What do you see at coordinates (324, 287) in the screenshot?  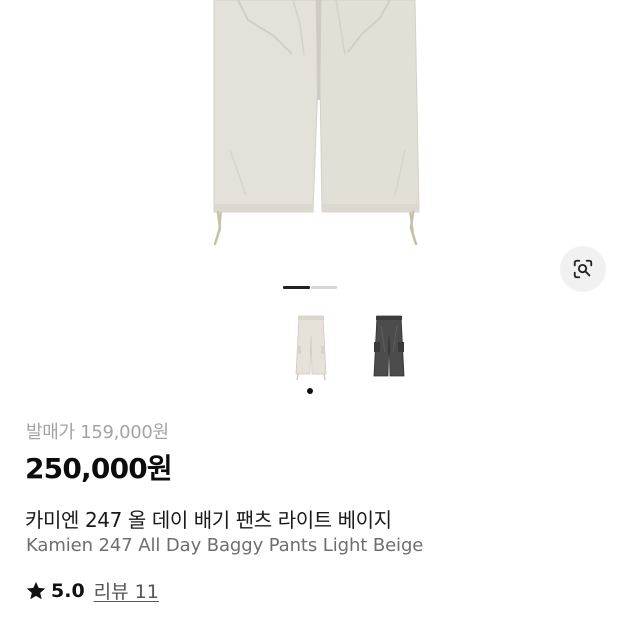 I see `image-indicator-inactive` at bounding box center [324, 287].